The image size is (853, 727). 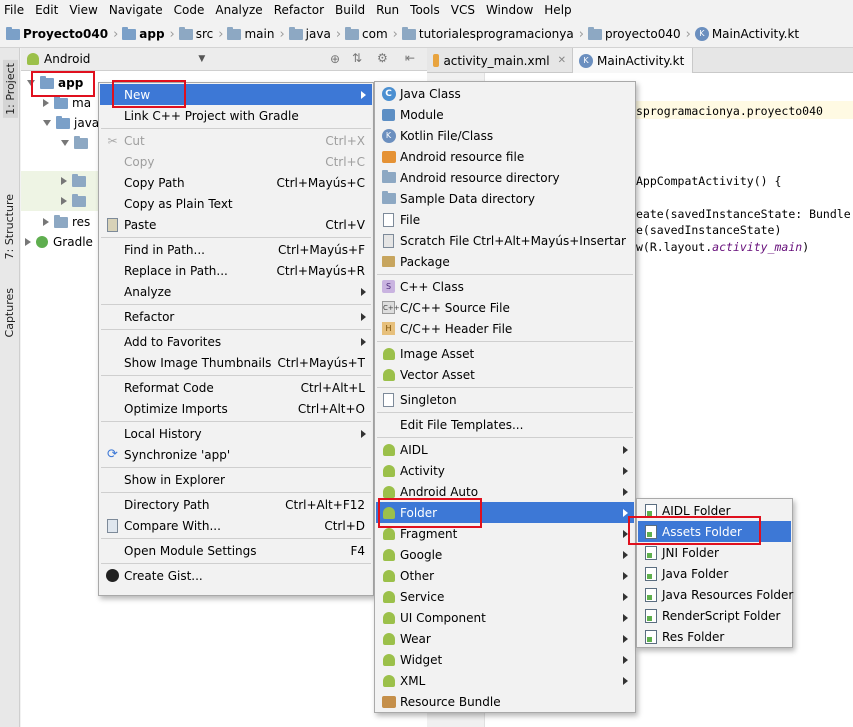 What do you see at coordinates (60, 201) in the screenshot?
I see `tree-node-package-androidtest` at bounding box center [60, 201].